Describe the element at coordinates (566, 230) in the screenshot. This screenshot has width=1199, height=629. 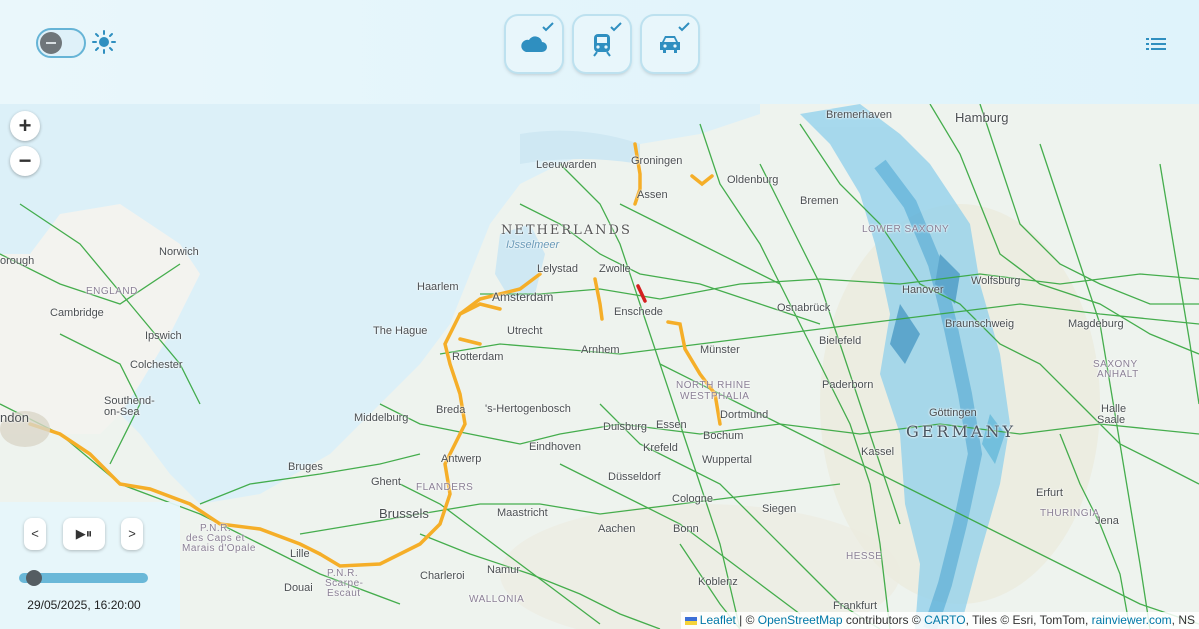
I see `country-netherlands: NETHERLANDS` at that location.